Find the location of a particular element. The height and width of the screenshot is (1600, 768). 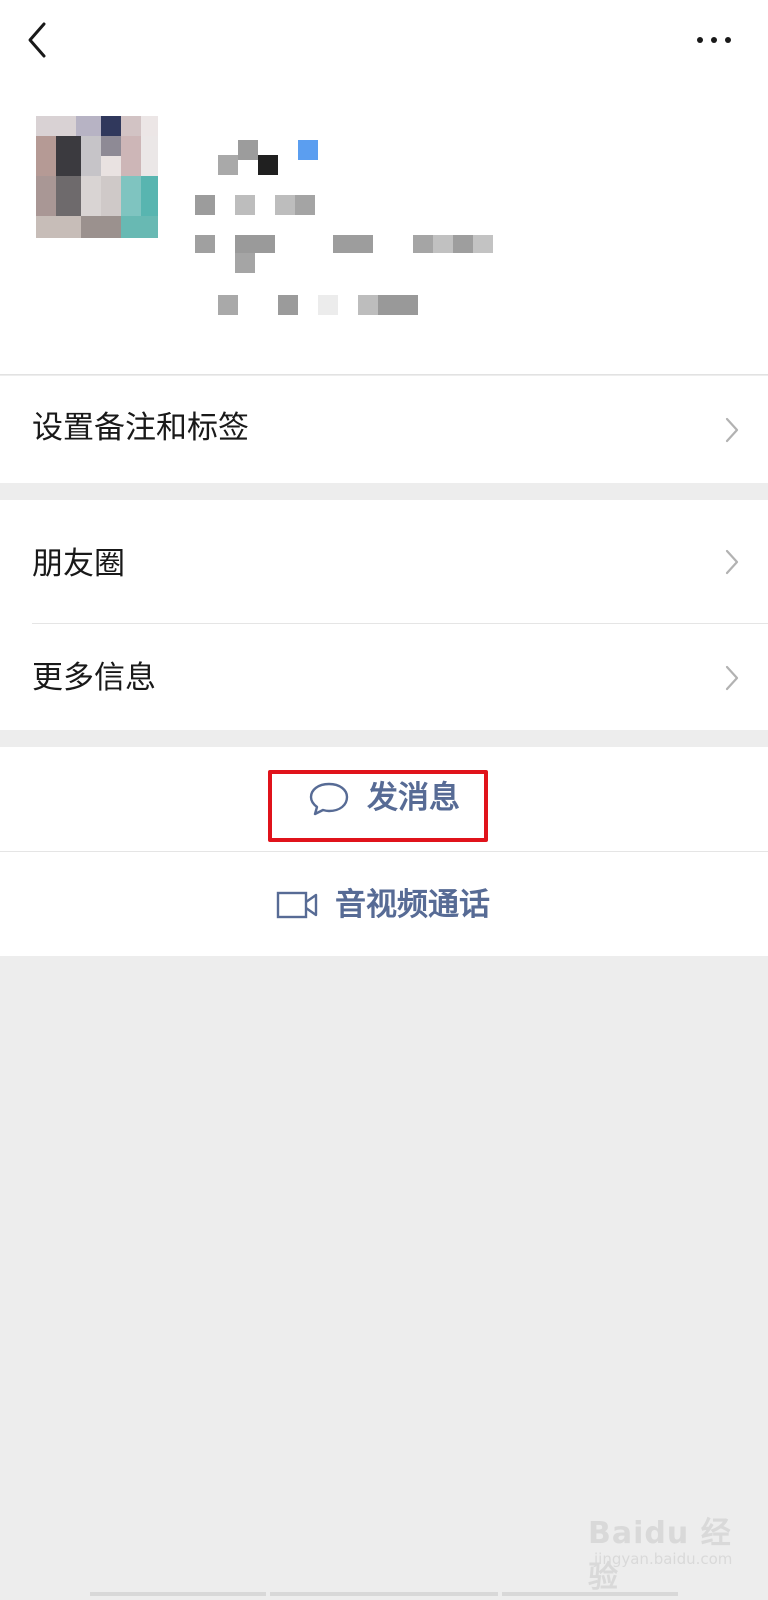

watermark-url: jingyan.baidu.com is located at coordinates (663, 1559).